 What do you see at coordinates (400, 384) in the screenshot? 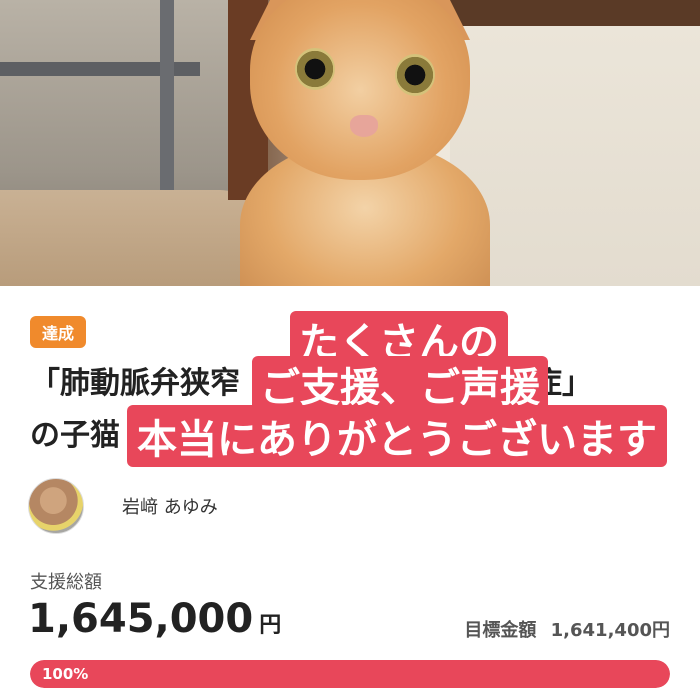
I see `overlay-caption-2: ご支援、ご声援` at bounding box center [400, 384].